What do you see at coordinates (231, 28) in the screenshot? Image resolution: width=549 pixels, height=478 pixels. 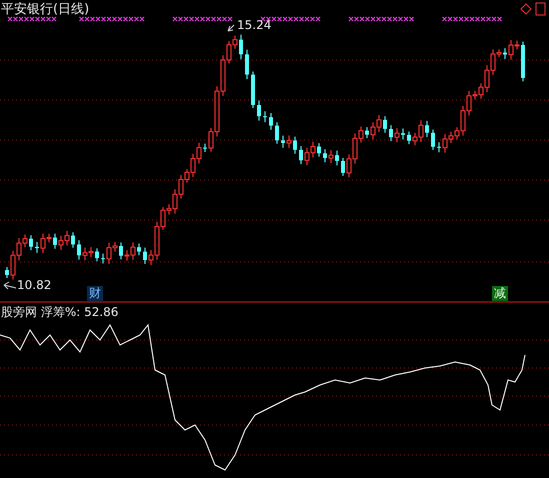 I see `high-arrow-icon` at bounding box center [231, 28].